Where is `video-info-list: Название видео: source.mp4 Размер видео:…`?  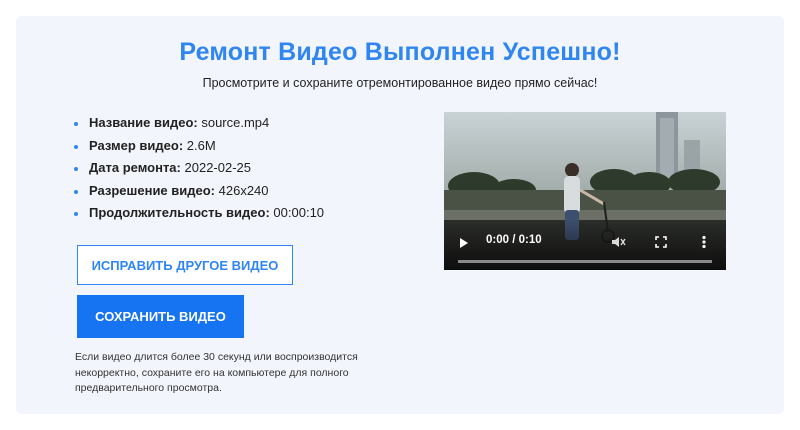
video-info-list: Название видео: source.mp4 Размер видео:… is located at coordinates (199, 168).